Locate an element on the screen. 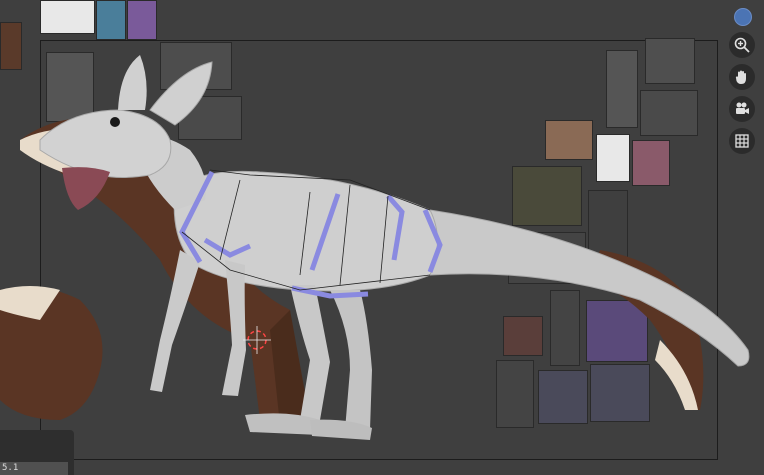 This screenshot has width=764, height=475. viewport-navigation-toolbar is located at coordinates (742, 81).